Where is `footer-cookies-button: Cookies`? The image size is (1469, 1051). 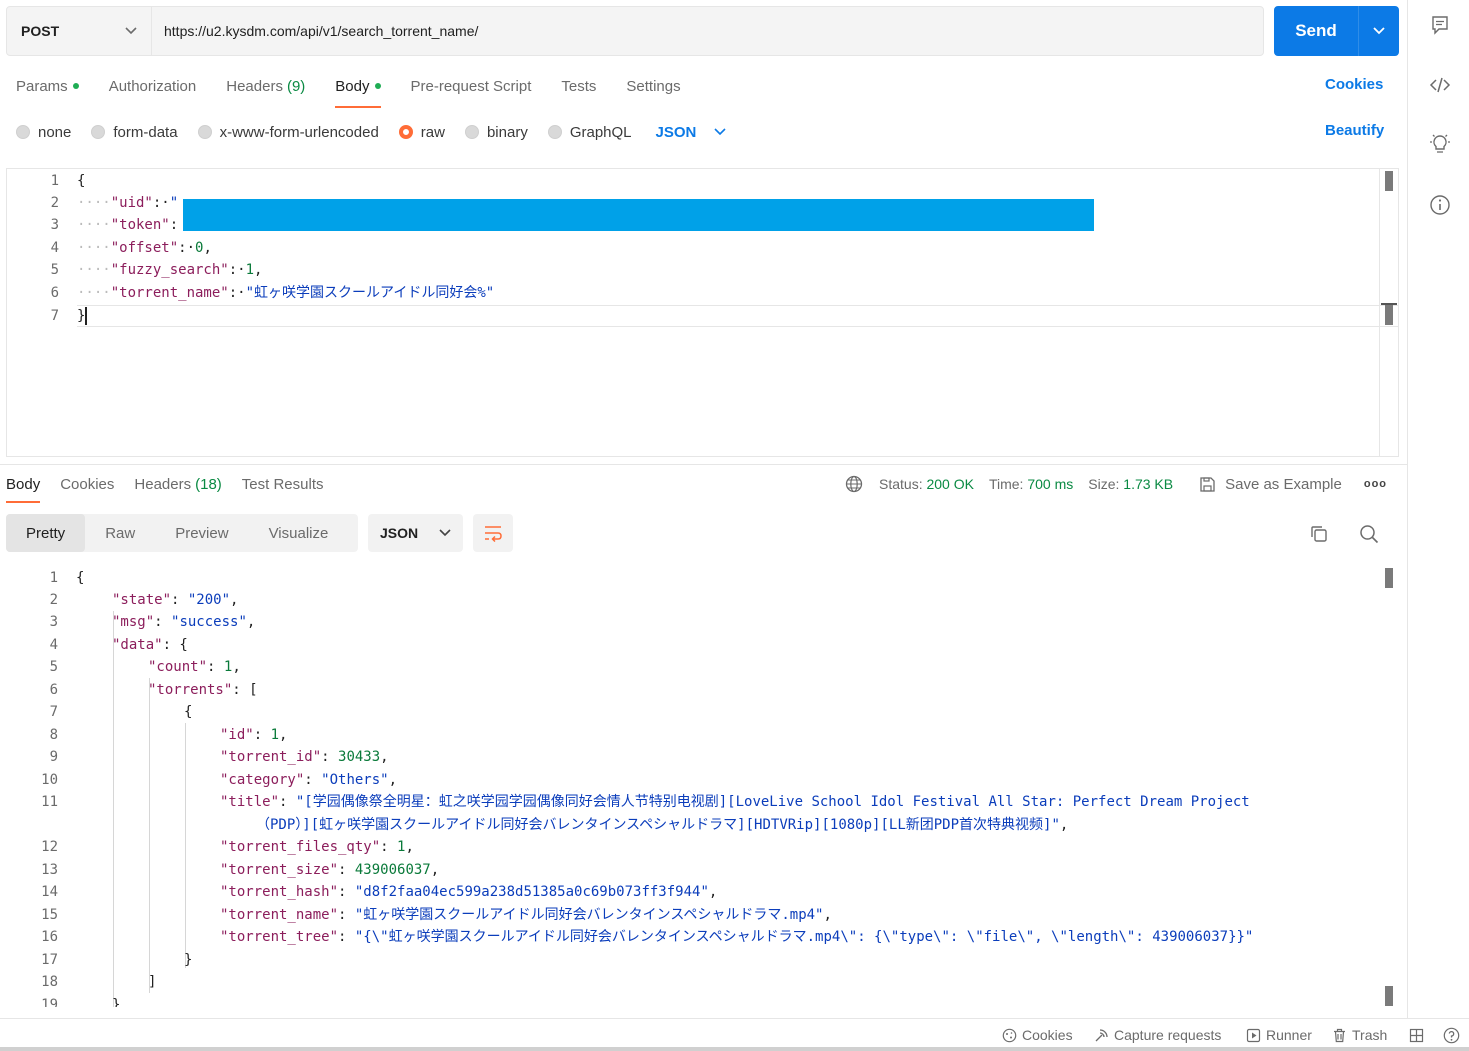 footer-cookies-button: Cookies is located at coordinates (1037, 1035).